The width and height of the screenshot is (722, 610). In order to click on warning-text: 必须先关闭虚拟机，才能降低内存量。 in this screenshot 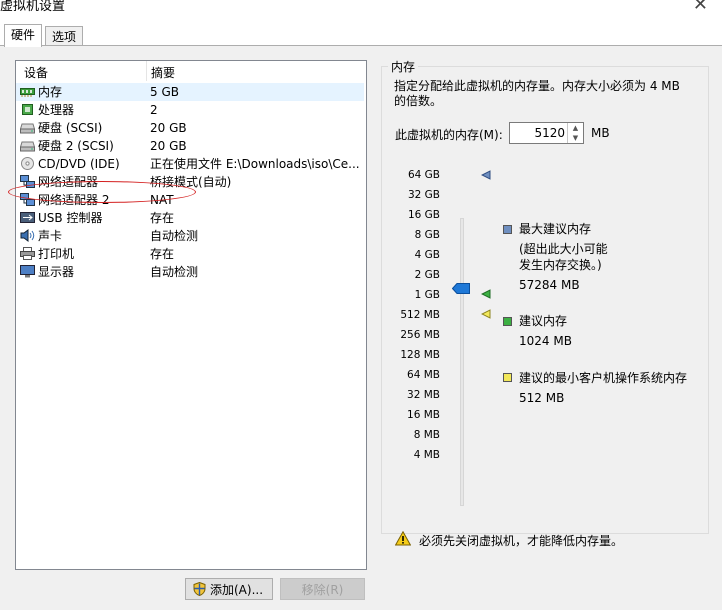, I will do `click(521, 541)`.